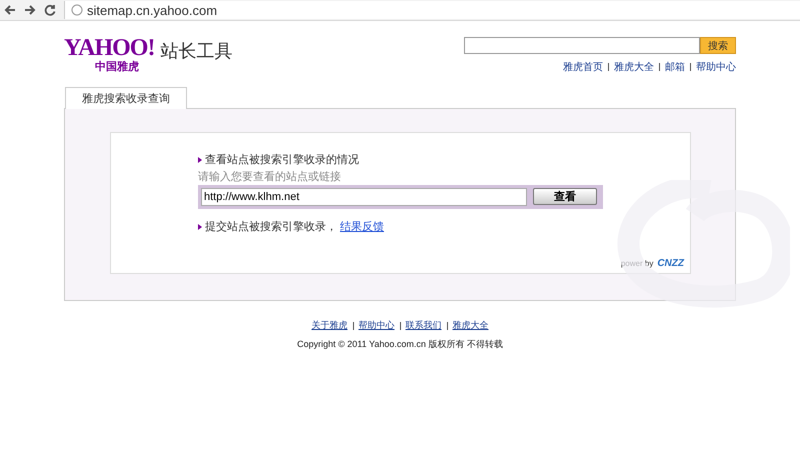  I want to click on logo-subtitle: 中国雅虎, so click(117, 67).